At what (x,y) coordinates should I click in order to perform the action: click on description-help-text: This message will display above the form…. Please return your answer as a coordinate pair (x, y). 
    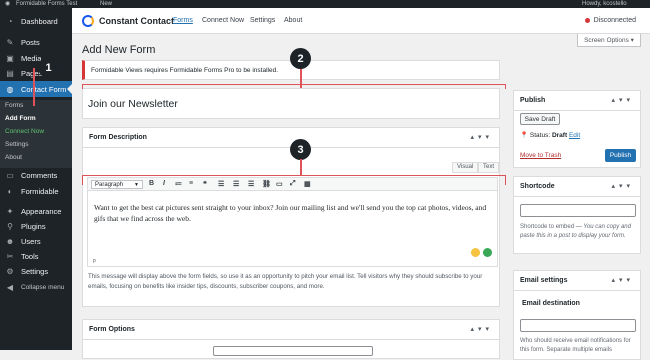
    Looking at the image, I should click on (285, 281).